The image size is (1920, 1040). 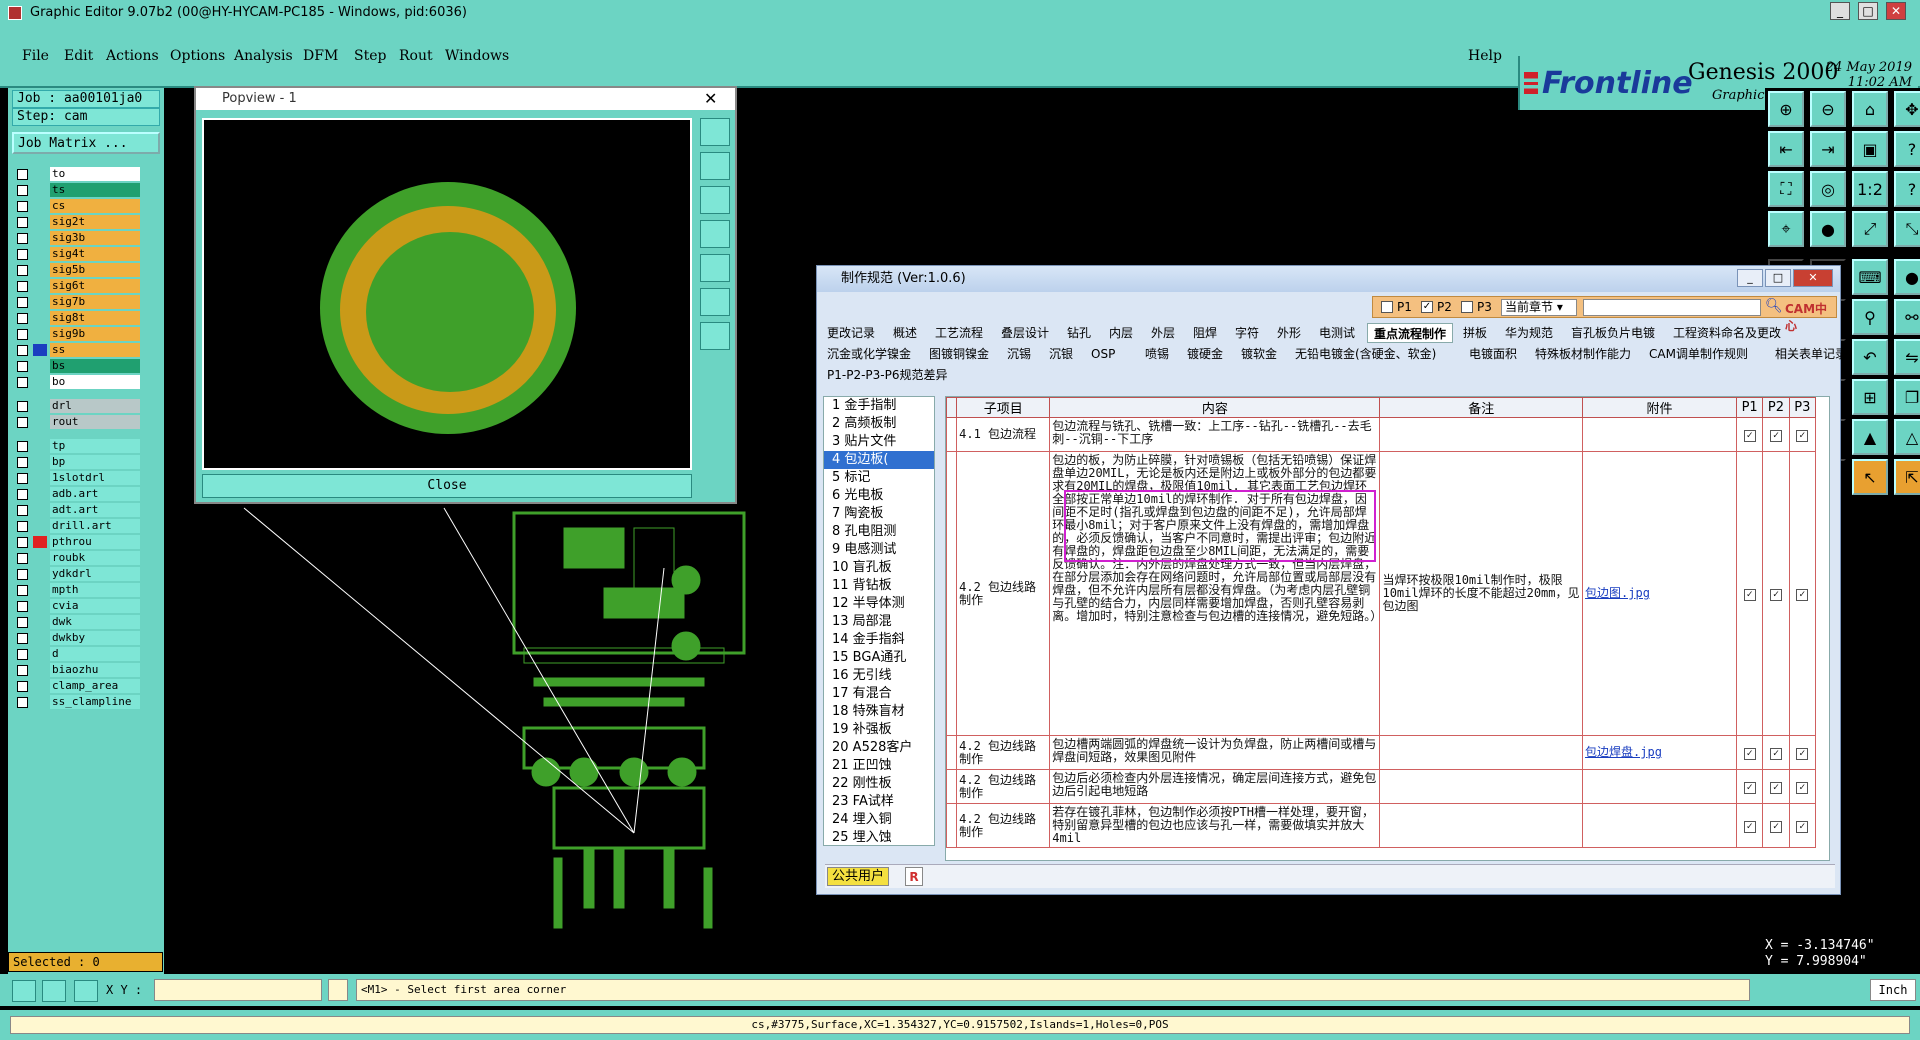 I want to click on layer-name: roubk, so click(x=95, y=558).